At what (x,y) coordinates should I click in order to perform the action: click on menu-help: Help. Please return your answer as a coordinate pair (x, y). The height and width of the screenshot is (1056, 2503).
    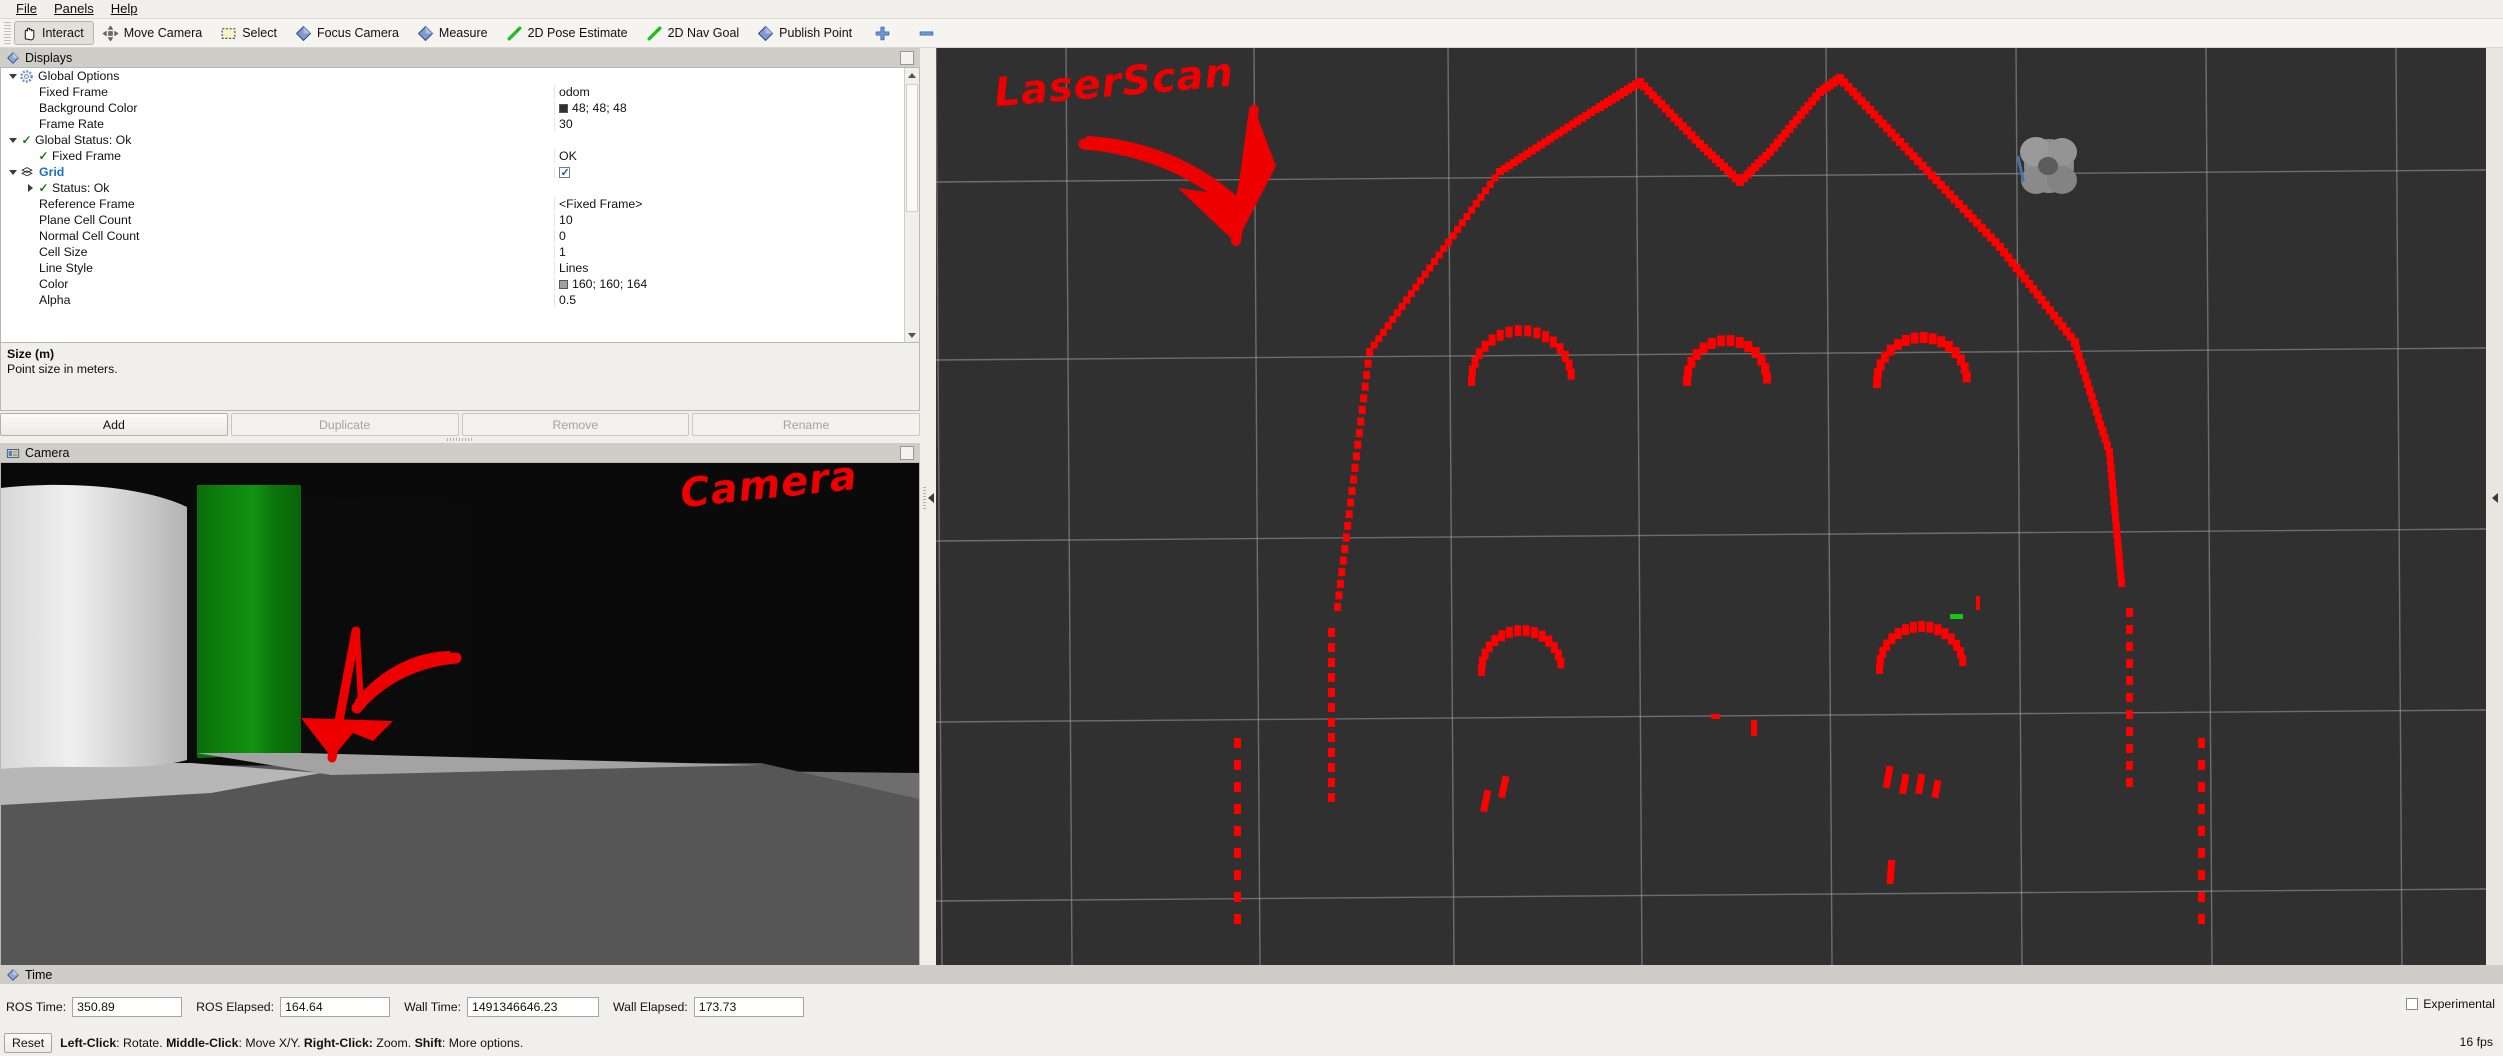
    Looking at the image, I should click on (125, 9).